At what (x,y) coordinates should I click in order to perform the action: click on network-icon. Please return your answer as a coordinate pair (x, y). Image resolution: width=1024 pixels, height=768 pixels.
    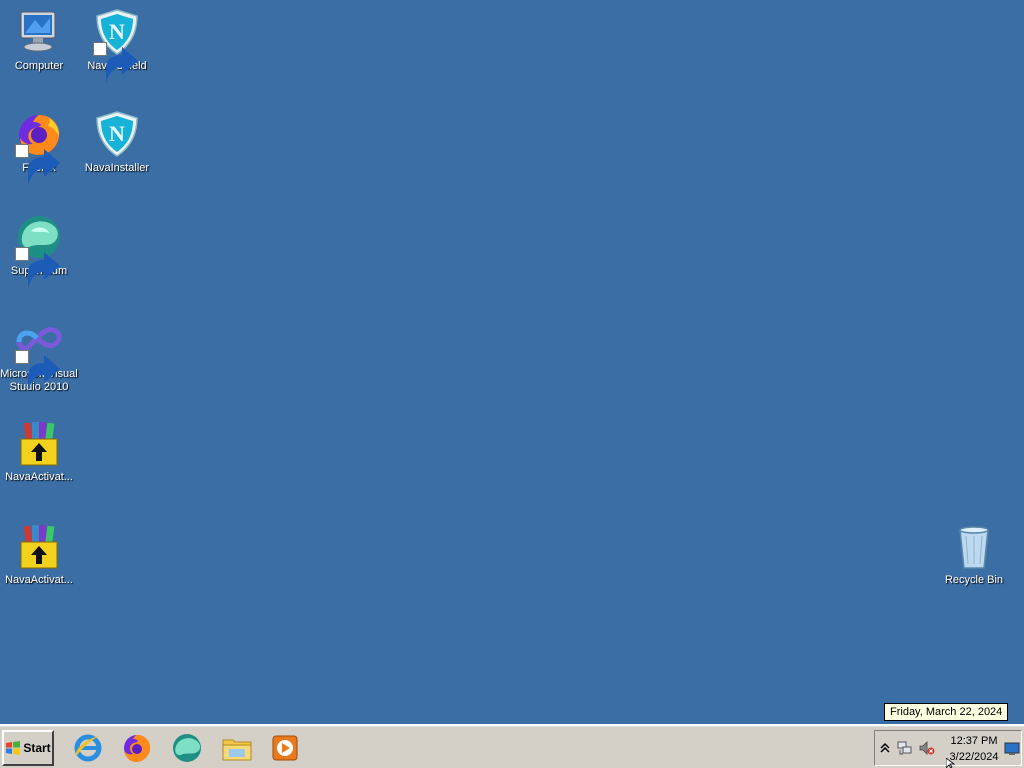
    Looking at the image, I should click on (905, 748).